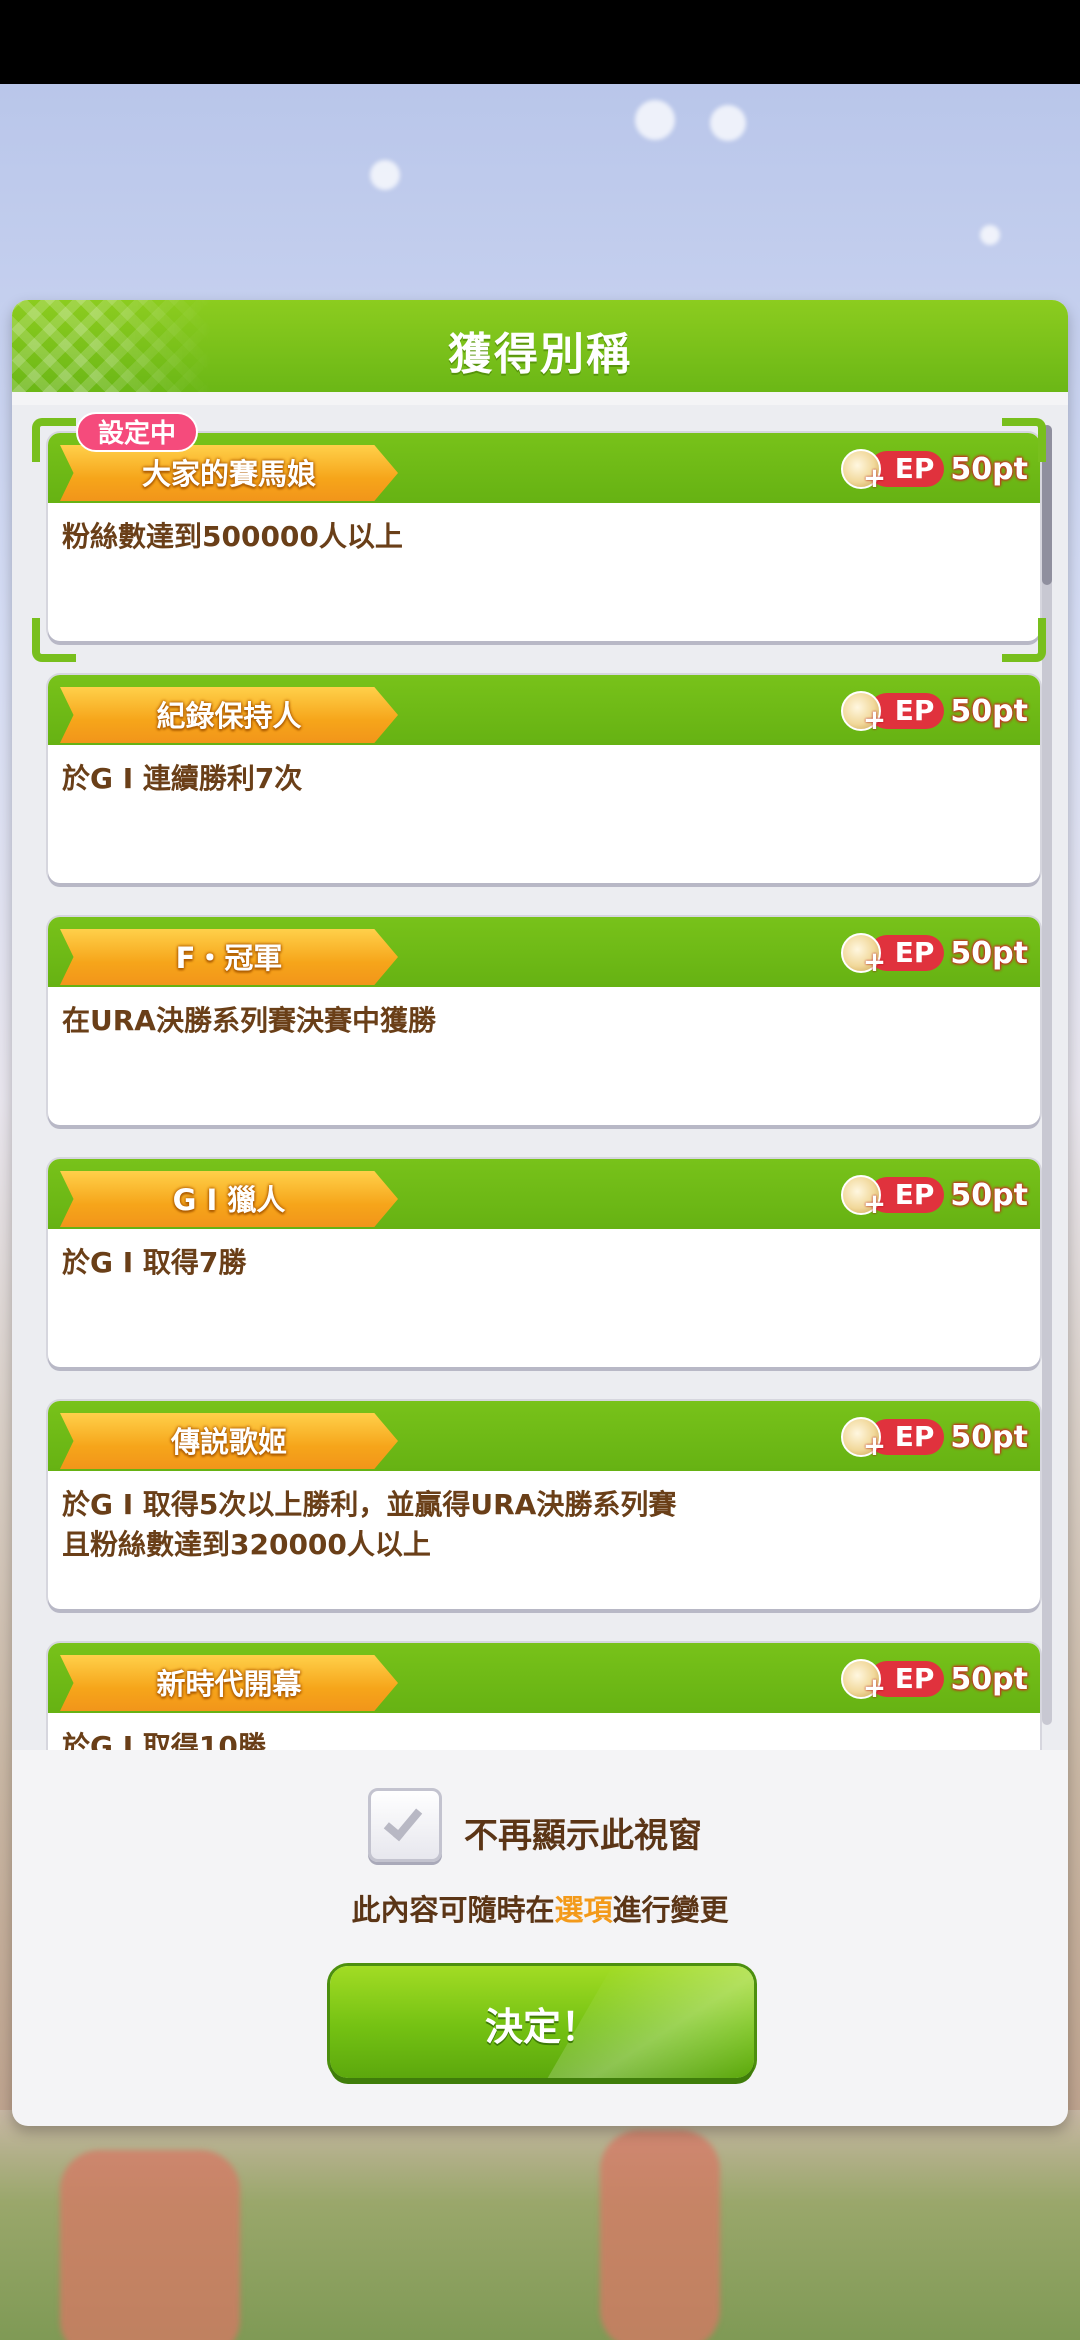 The width and height of the screenshot is (1080, 2340). Describe the element at coordinates (544, 1436) in the screenshot. I see `card-header: 傳説歌姬 + EP 50pt` at that location.